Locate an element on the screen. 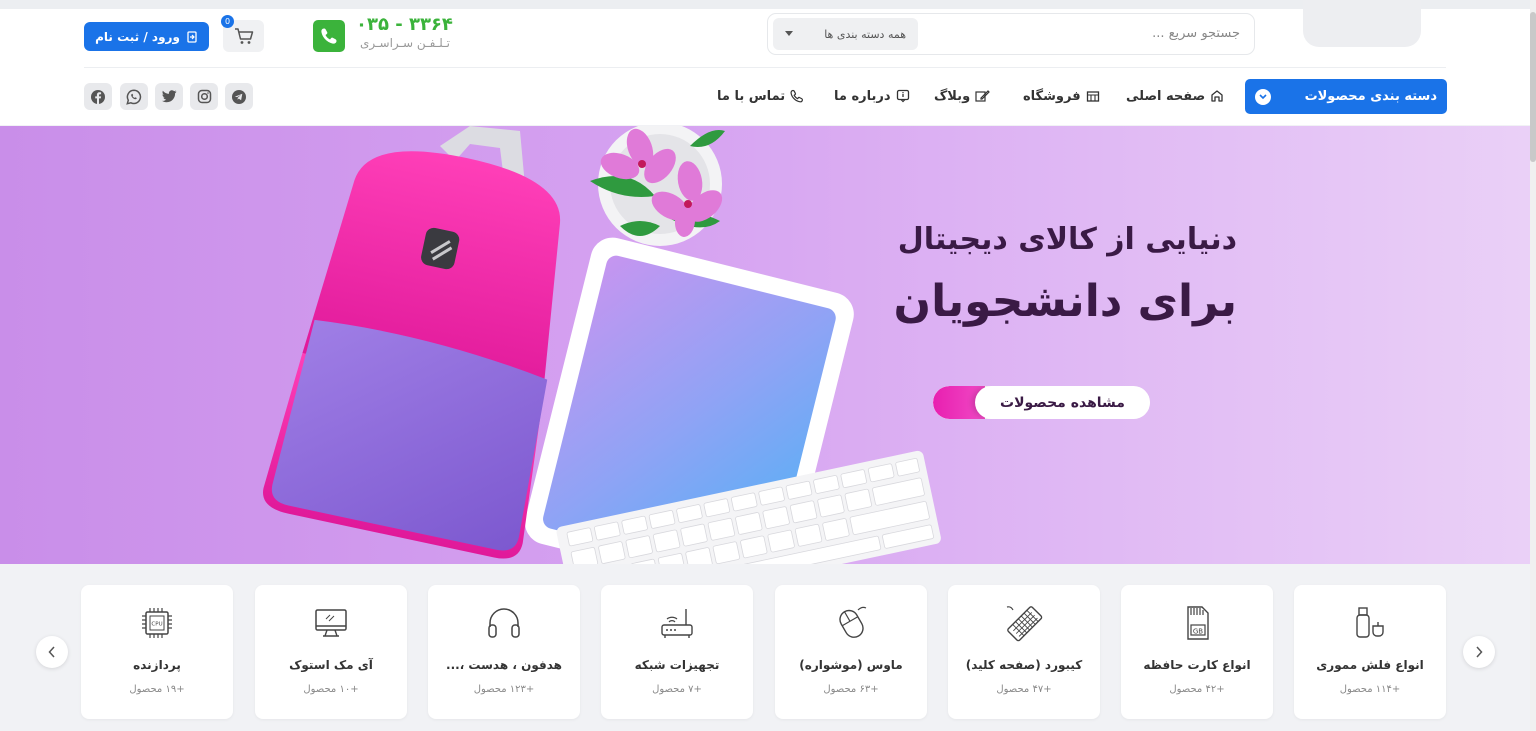 The width and height of the screenshot is (1536, 731). category-card-cpu: CPU پردازنده +۱۹ محصول is located at coordinates (157, 652).